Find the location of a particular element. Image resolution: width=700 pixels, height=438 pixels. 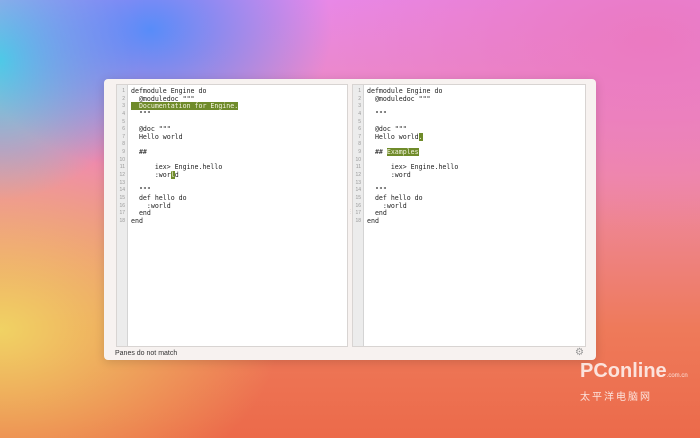

diff-highlight: Examples is located at coordinates (402, 152).